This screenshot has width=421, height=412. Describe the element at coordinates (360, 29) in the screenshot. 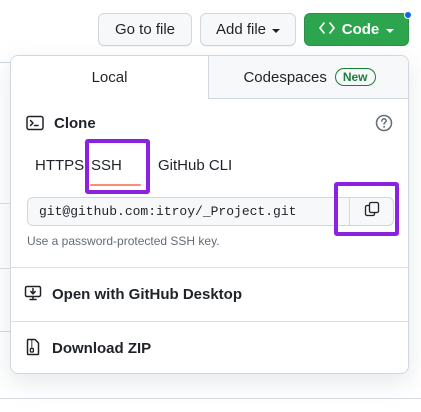

I see `code-label: Code` at that location.